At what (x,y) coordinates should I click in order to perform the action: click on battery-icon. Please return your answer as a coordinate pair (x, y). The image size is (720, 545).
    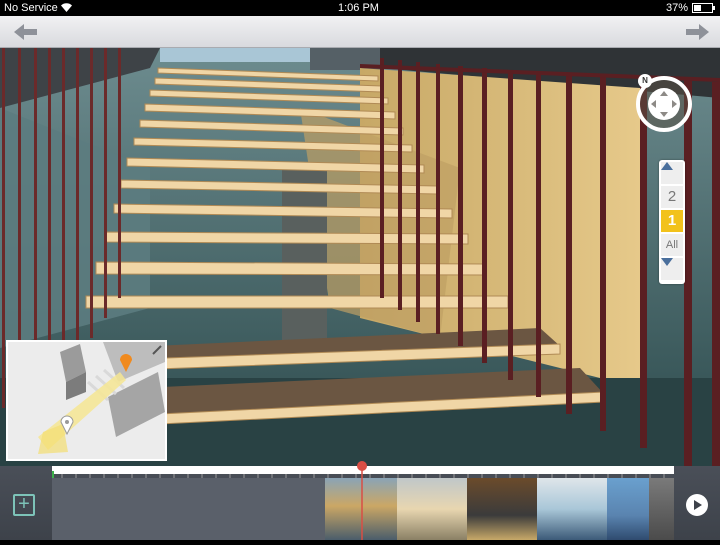
    Looking at the image, I should click on (704, 9).